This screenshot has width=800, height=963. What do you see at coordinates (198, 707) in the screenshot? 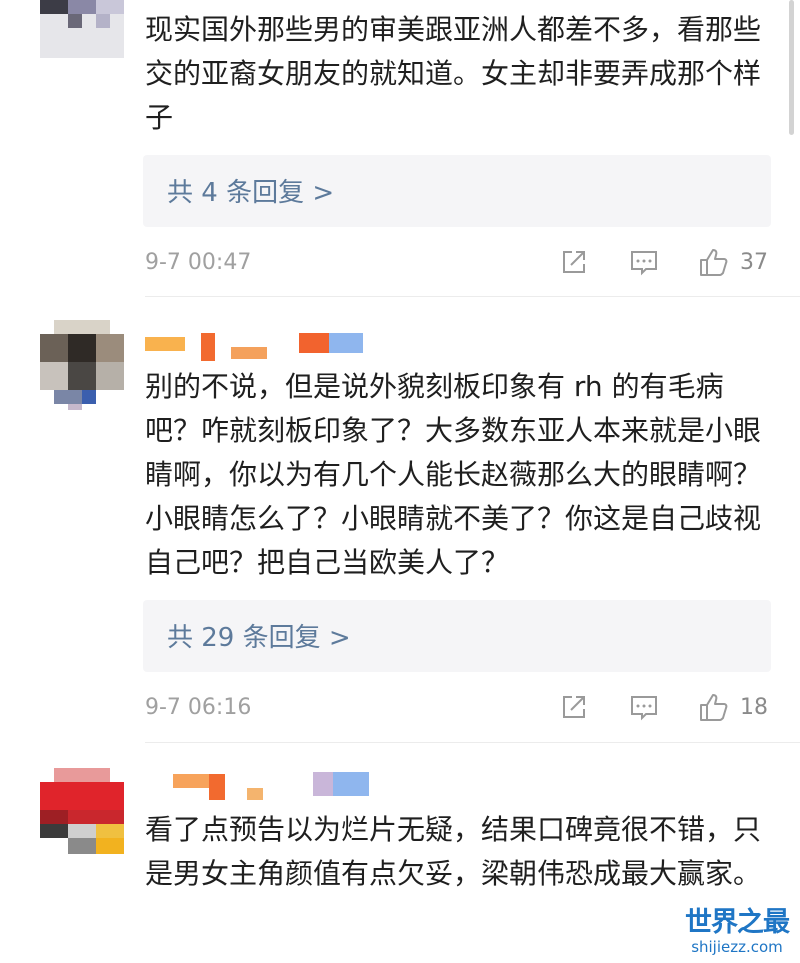
I see `comment-time: 9-7 06:16` at bounding box center [198, 707].